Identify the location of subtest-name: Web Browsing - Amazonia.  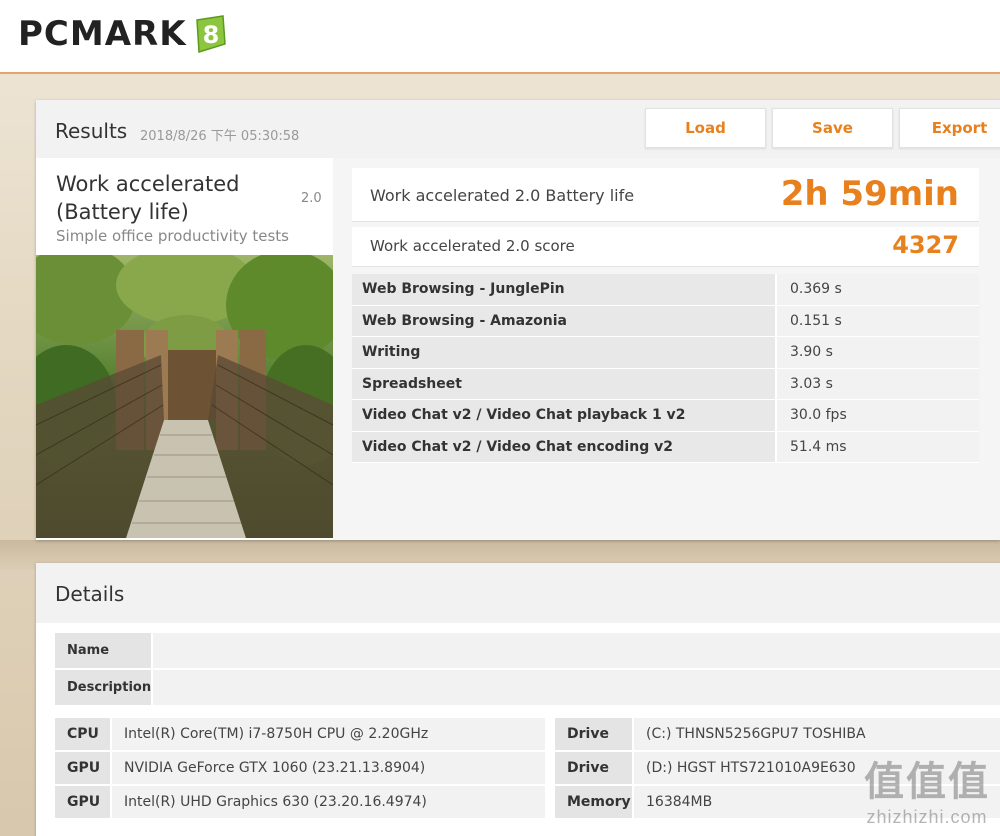
(564, 320).